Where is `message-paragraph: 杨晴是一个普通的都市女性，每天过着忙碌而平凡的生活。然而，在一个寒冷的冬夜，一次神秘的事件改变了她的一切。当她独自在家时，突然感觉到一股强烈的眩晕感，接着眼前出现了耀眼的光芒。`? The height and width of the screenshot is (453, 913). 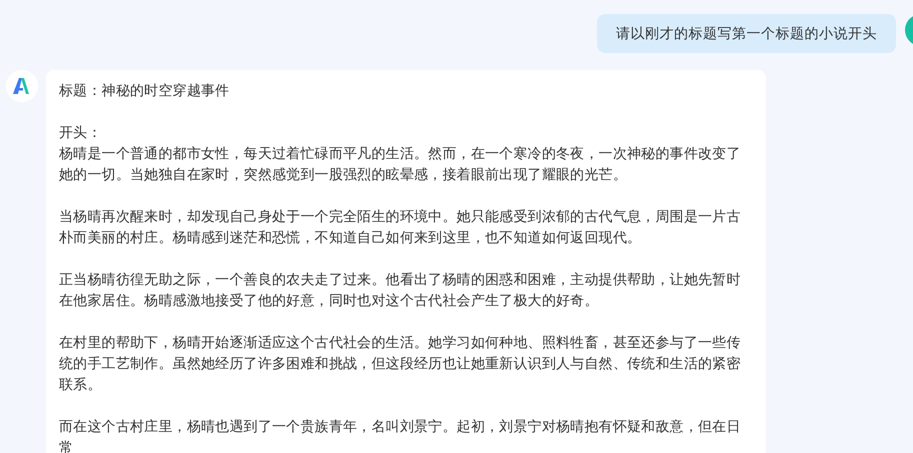 message-paragraph: 杨晴是一个普通的都市女性，每天过着忙碌而平凡的生活。然而，在一个寒冷的冬夜，一次神秘的事件改变了她的一切。当她独自在家时，突然感觉到一股强烈的眩晕感，接着眼前出现了耀眼的光芒。 is located at coordinates (400, 164).